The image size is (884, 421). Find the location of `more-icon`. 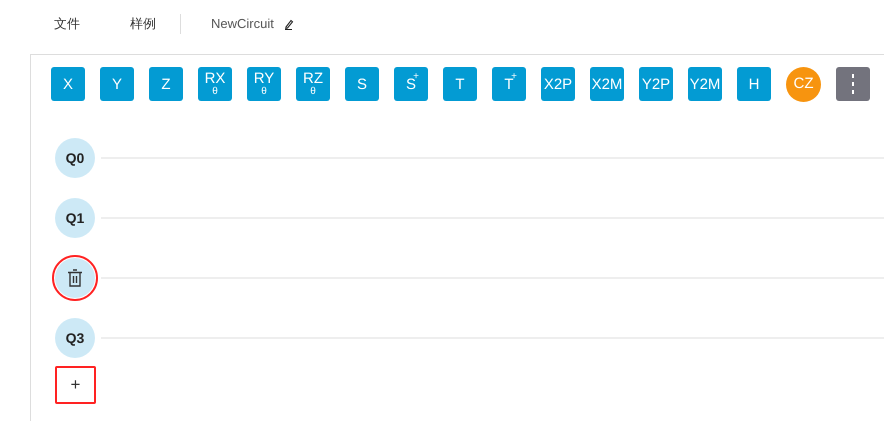

more-icon is located at coordinates (853, 84).